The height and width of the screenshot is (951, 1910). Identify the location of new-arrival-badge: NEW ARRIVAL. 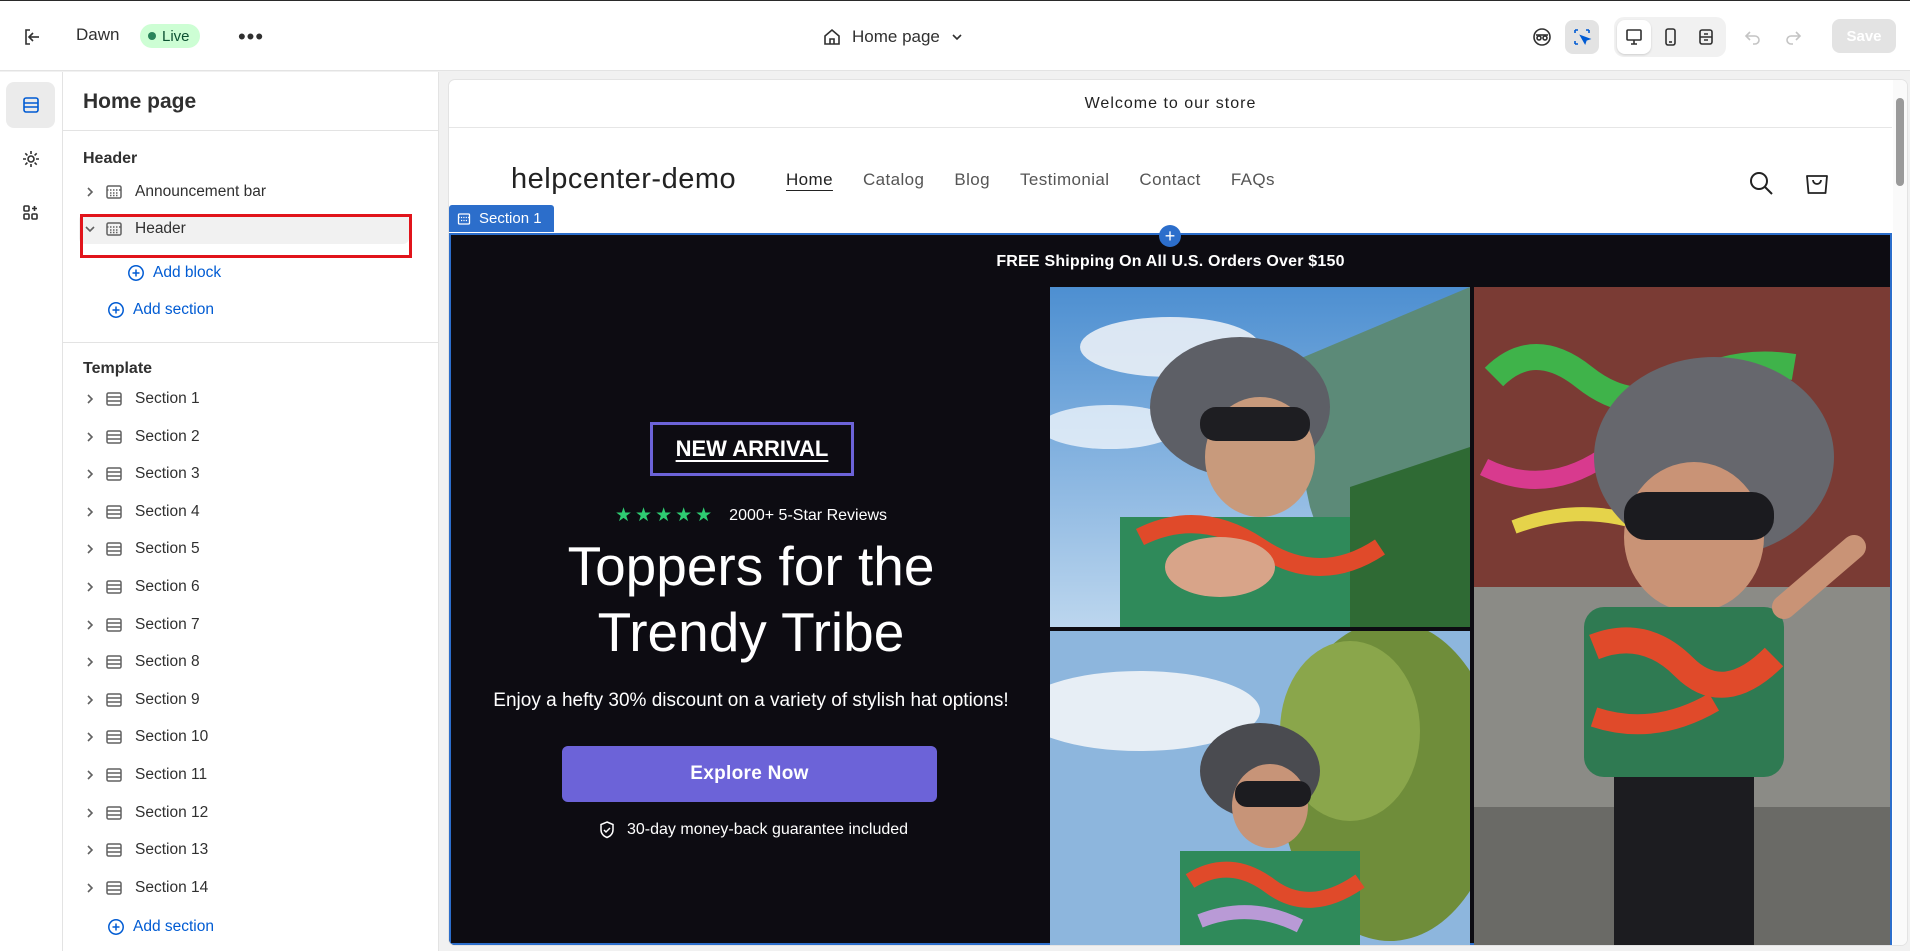
(752, 449).